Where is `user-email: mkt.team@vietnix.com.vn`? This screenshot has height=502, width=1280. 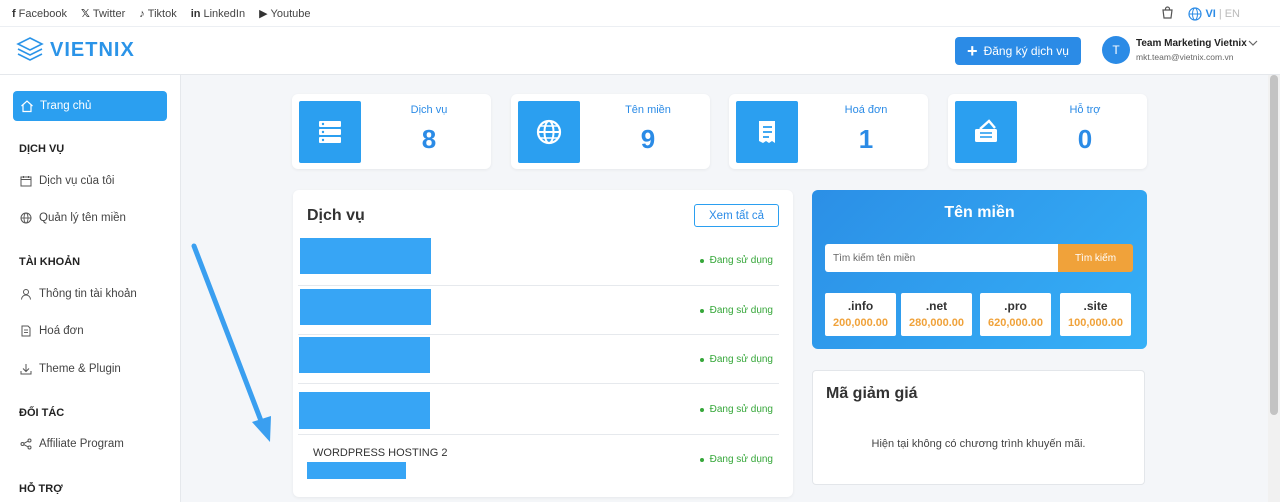 user-email: mkt.team@vietnix.com.vn is located at coordinates (1185, 57).